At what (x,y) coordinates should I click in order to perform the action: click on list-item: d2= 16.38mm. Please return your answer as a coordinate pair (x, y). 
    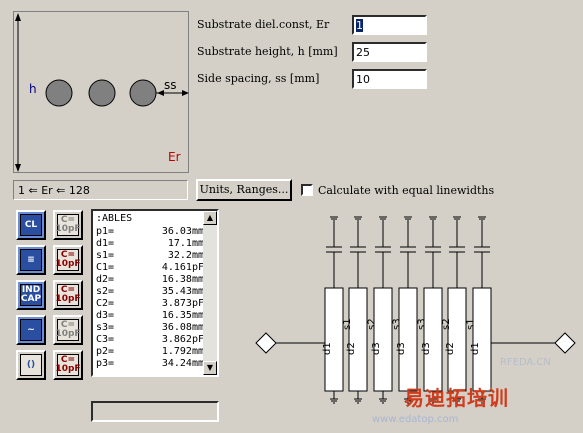
    Looking at the image, I should click on (150, 279).